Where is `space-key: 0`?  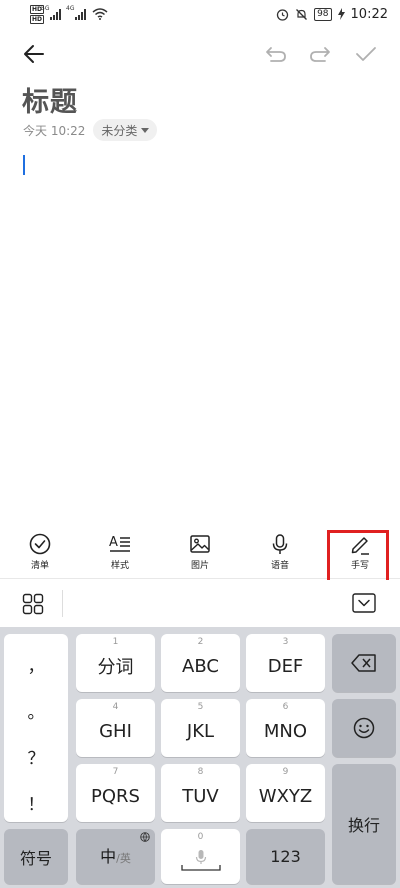
space-key: 0 is located at coordinates (200, 856).